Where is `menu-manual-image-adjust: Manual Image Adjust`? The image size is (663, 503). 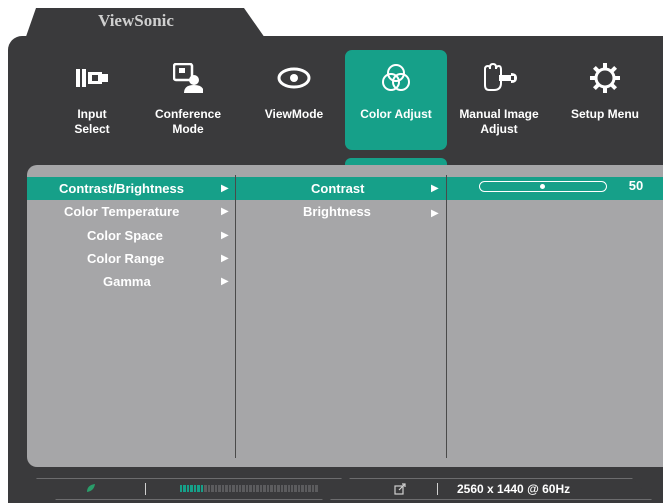
menu-manual-image-adjust: Manual Image Adjust is located at coordinates (499, 100).